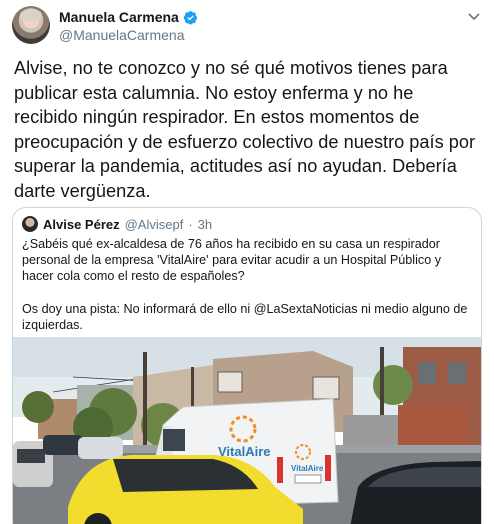  I want to click on tweet-header: Manuela Carmena @ManuelaCarmena, so click(247, 26).